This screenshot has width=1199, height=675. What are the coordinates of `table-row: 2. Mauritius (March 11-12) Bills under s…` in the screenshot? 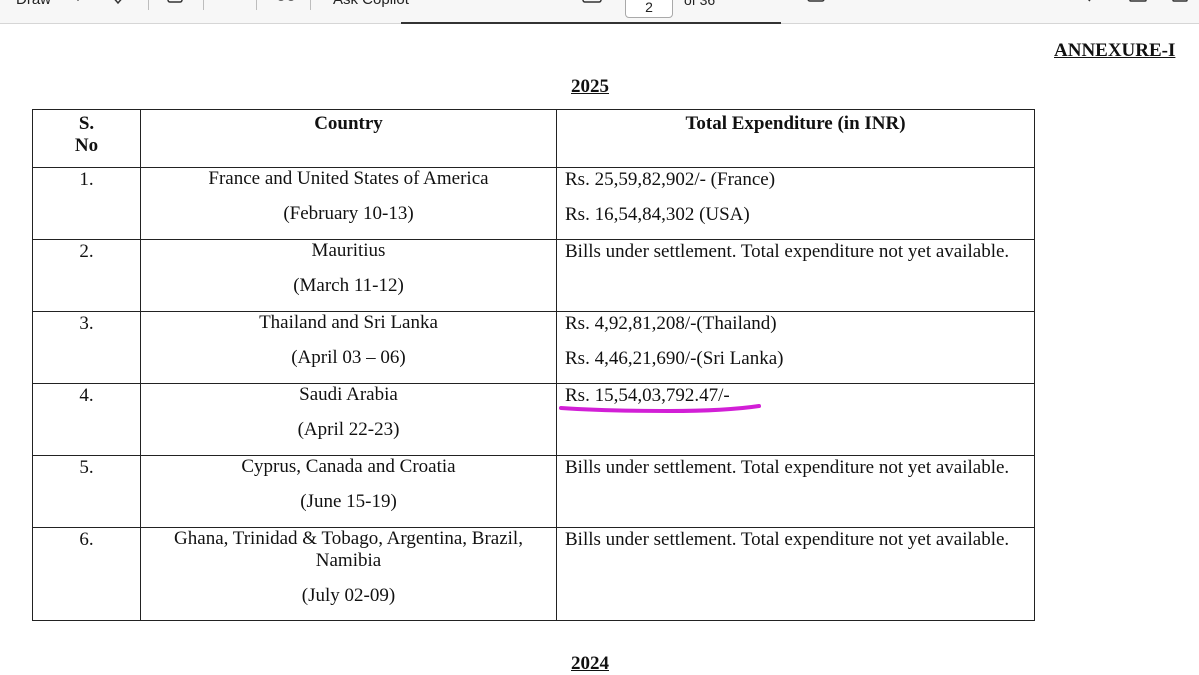 It's located at (533, 275).